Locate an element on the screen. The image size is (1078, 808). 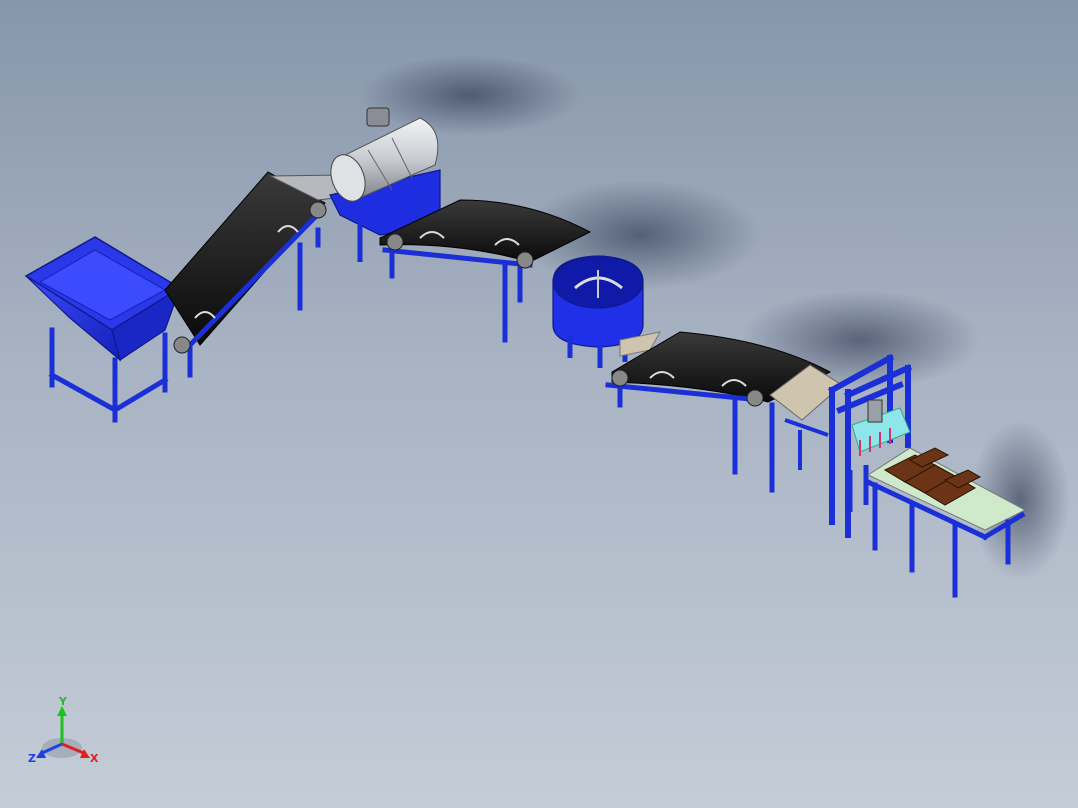
tray-frame is located at coordinates (806, 444).